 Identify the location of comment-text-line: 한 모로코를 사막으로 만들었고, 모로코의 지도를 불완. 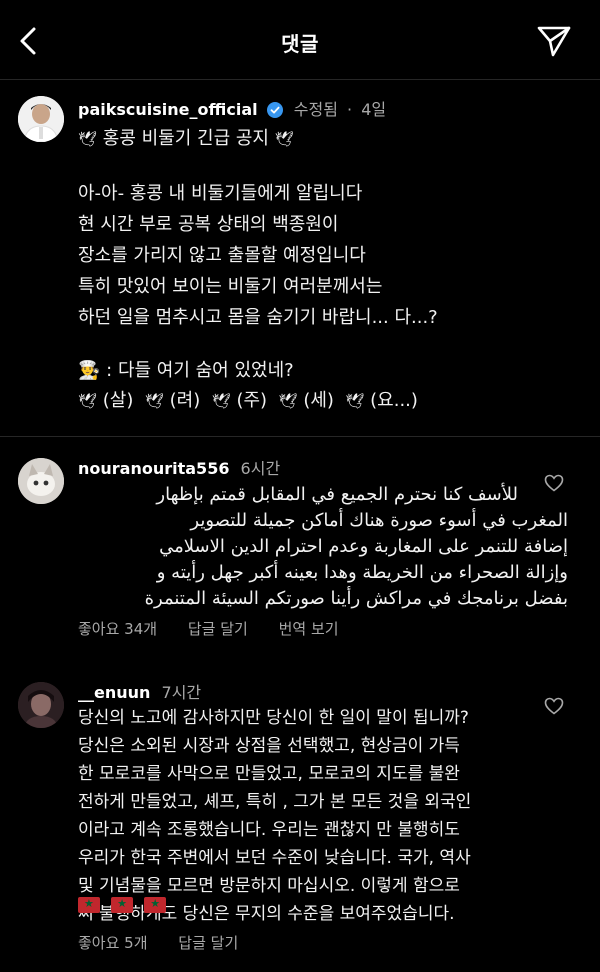
(269, 774).